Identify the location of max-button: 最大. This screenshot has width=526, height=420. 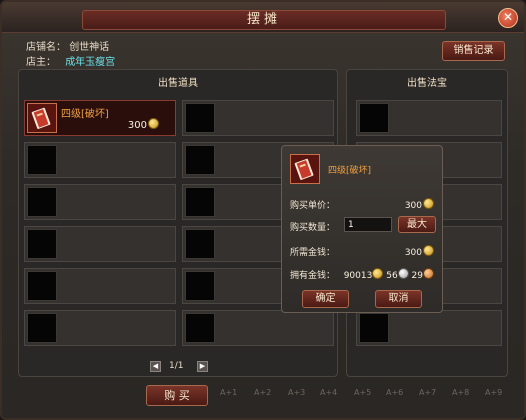
(417, 224).